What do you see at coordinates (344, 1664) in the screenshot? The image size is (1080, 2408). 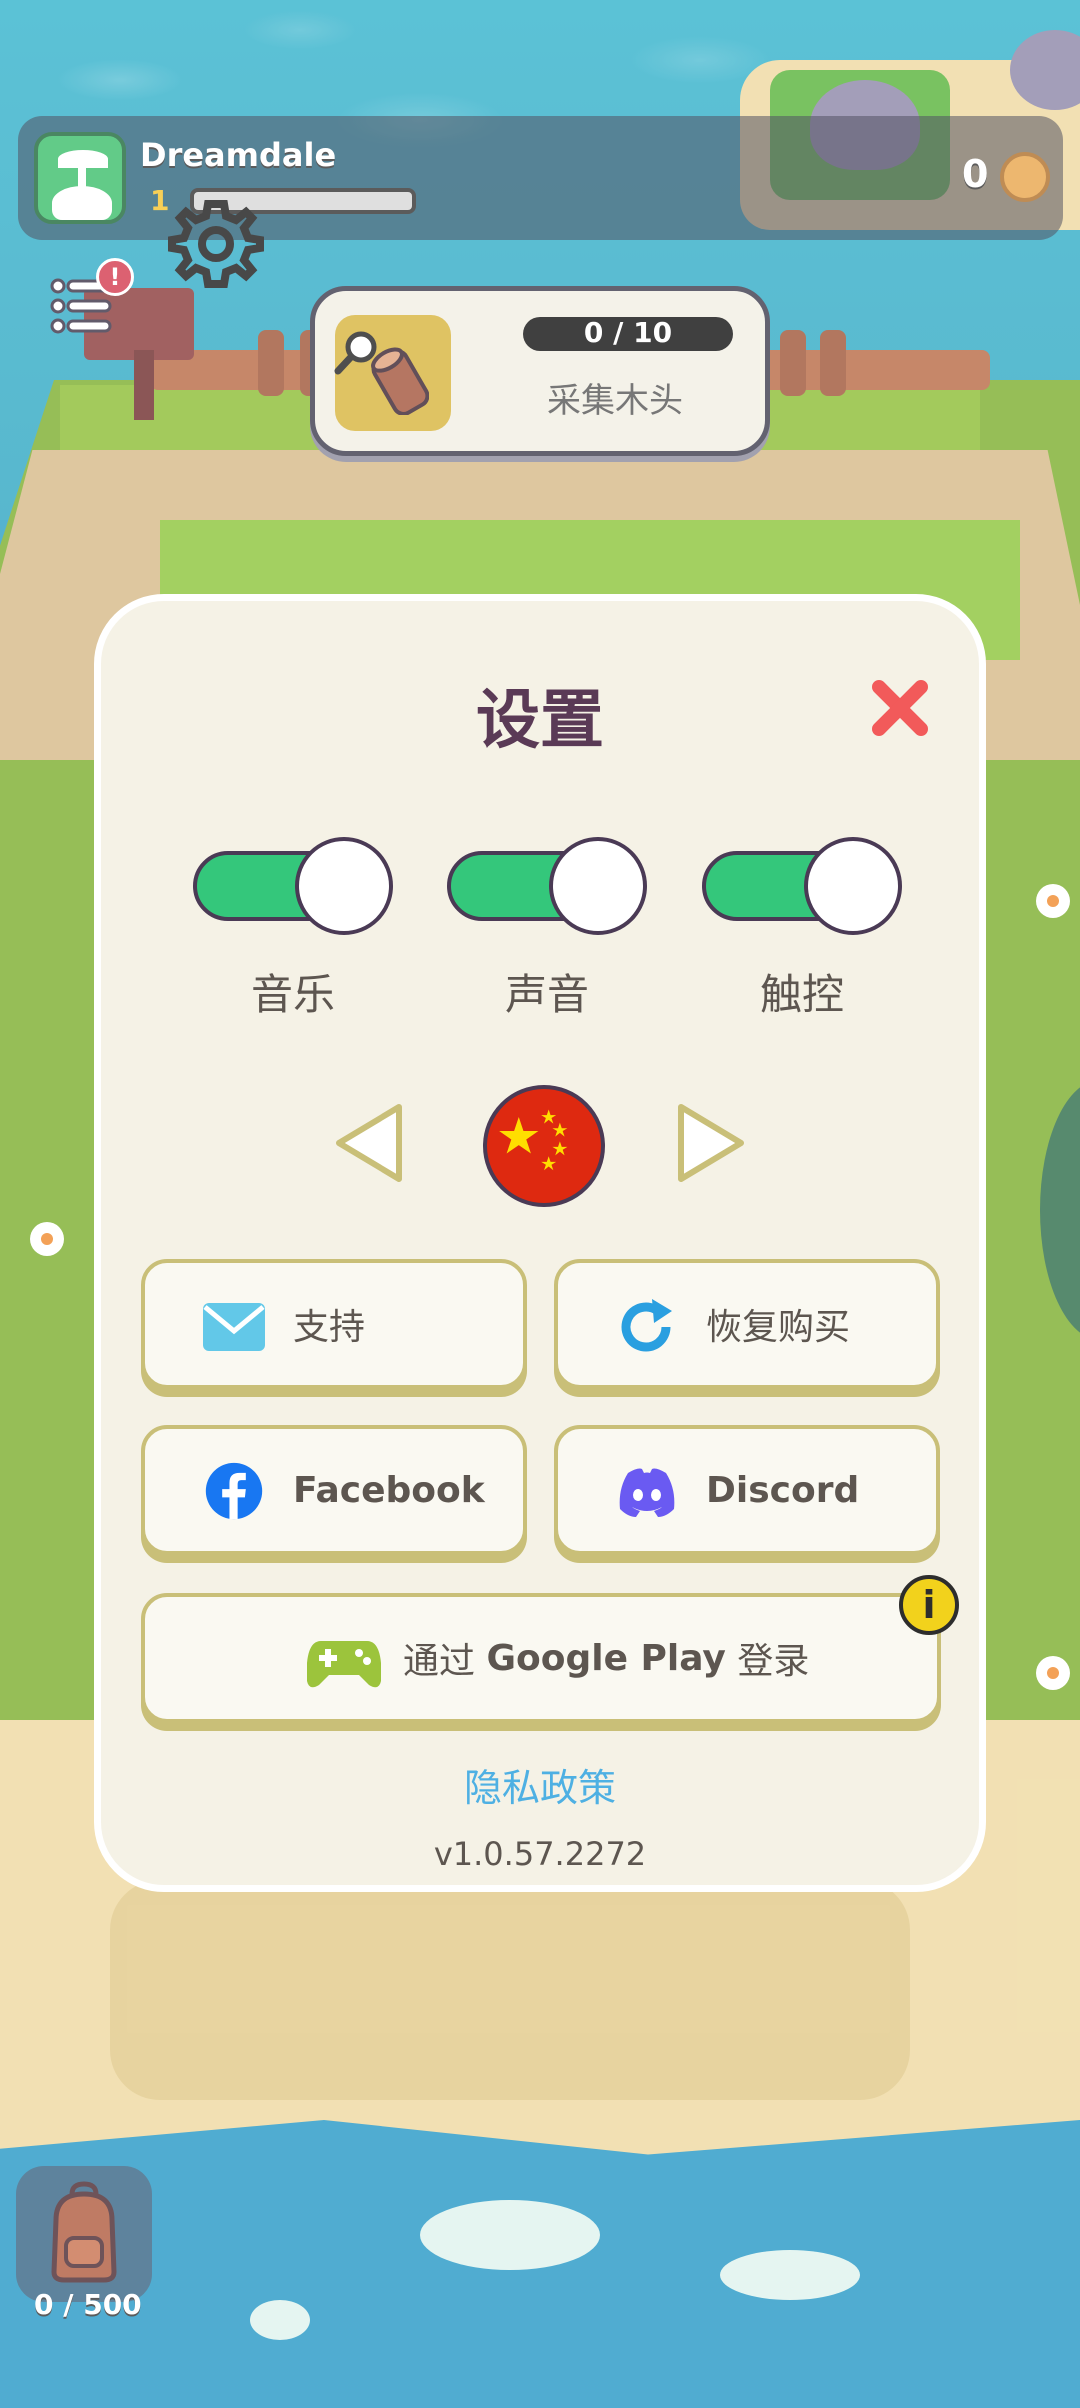 I see `gamepad-icon` at bounding box center [344, 1664].